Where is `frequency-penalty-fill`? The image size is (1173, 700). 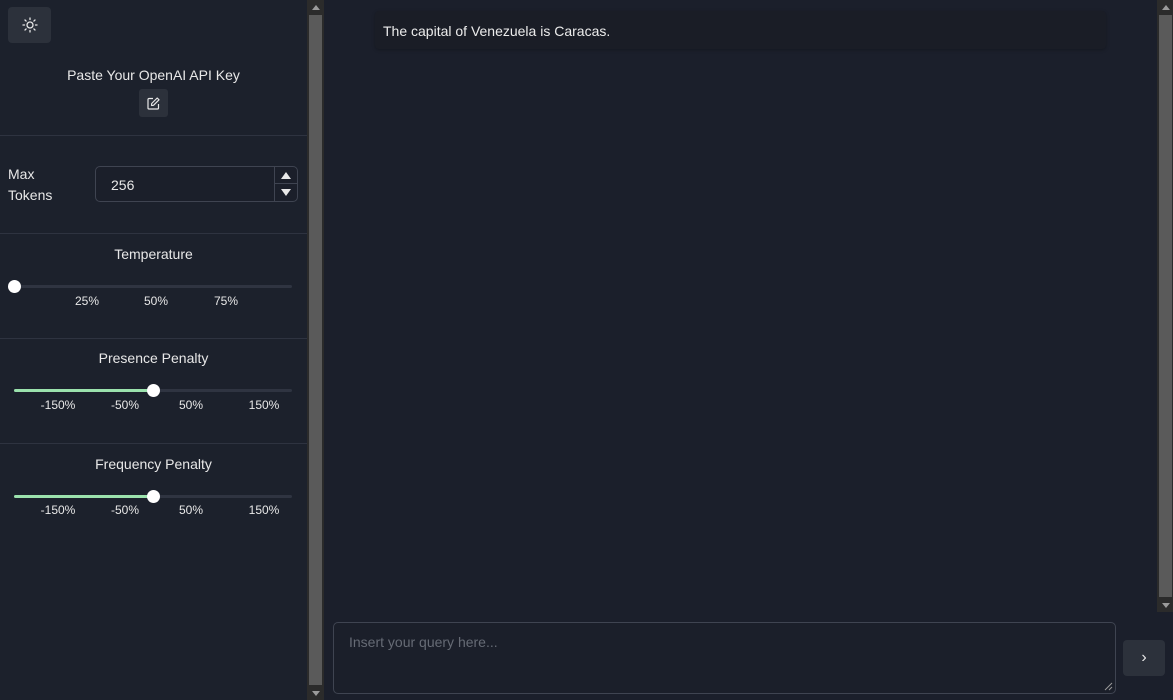
frequency-penalty-fill is located at coordinates (83, 496).